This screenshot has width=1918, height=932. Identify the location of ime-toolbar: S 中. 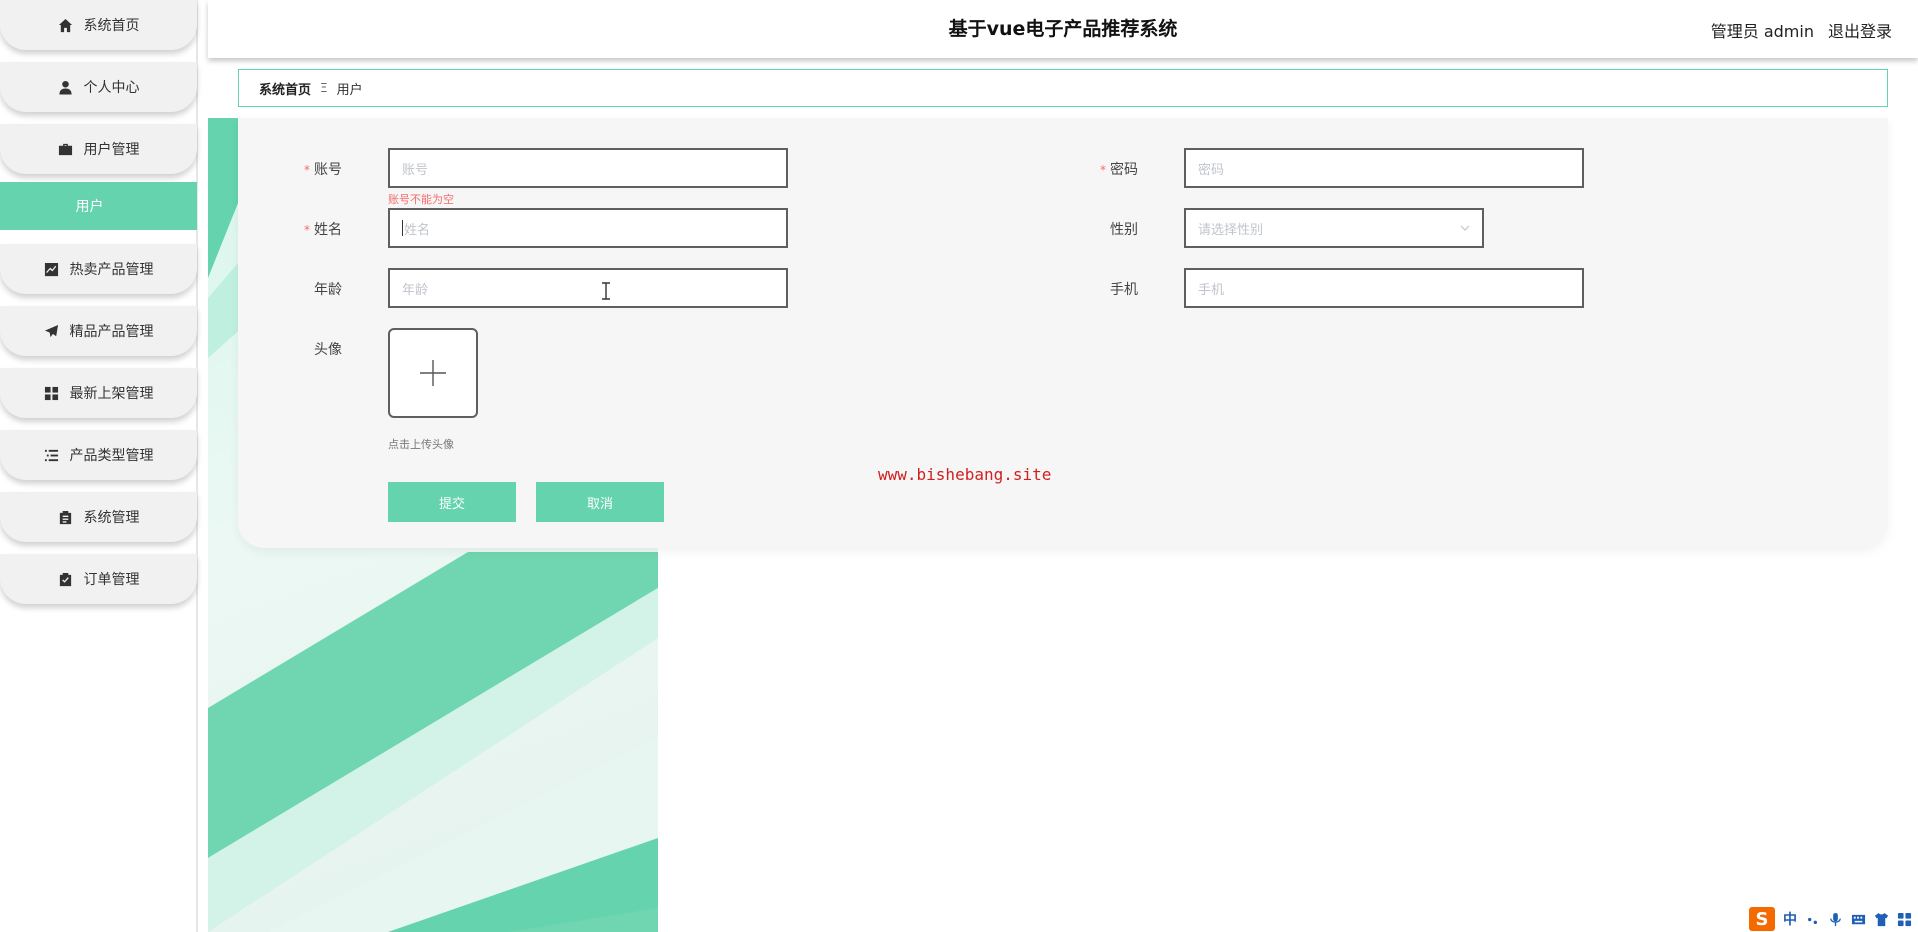
(1830, 919).